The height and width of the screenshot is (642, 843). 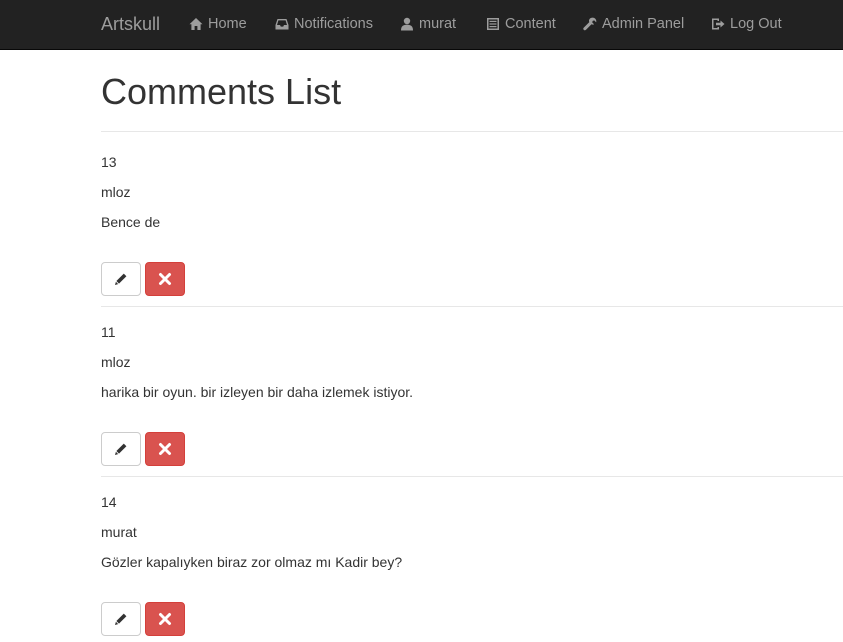 What do you see at coordinates (530, 24) in the screenshot?
I see `nav-content-label: Content` at bounding box center [530, 24].